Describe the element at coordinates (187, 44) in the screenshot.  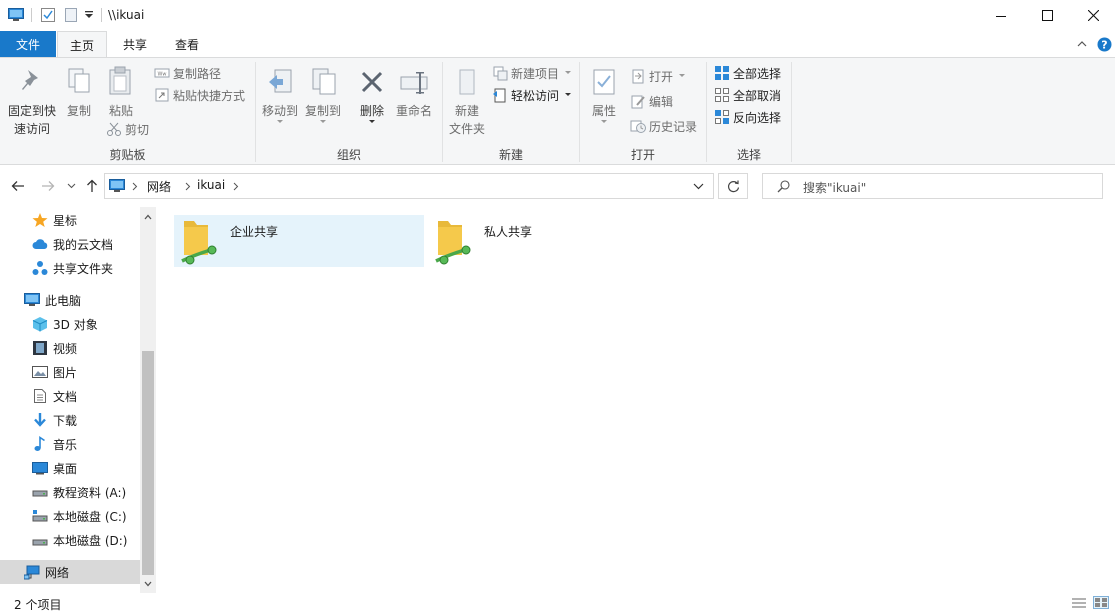
I see `tab-view: 查看` at that location.